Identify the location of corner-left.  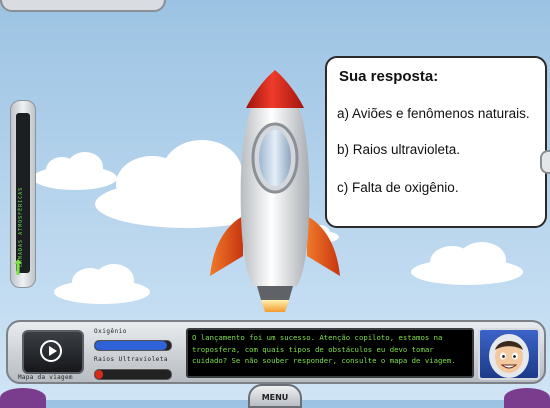
(23, 398).